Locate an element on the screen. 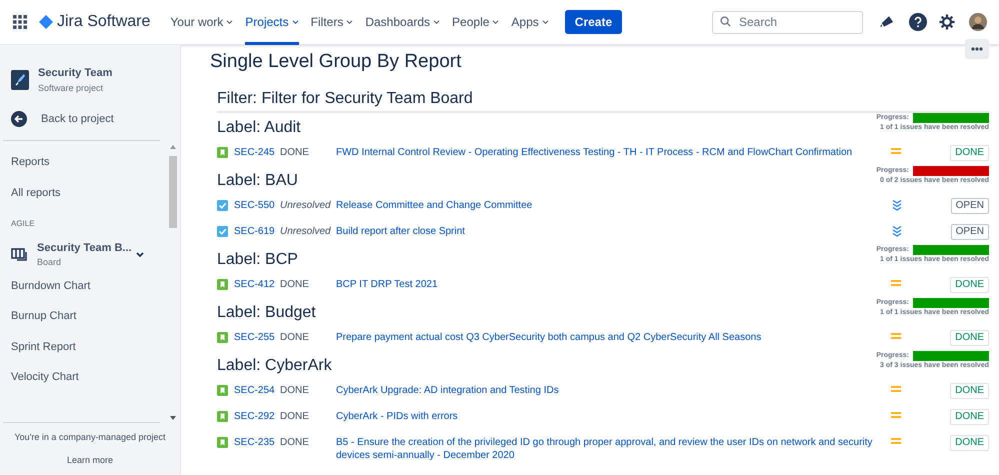  group-label: Label: BCP is located at coordinates (257, 260).